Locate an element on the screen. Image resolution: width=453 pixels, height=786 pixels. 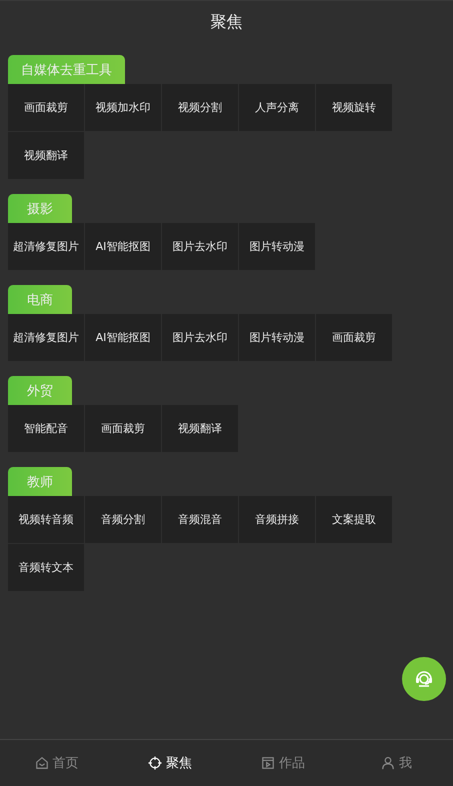
tool-button: 音频分割 is located at coordinates (123, 519).